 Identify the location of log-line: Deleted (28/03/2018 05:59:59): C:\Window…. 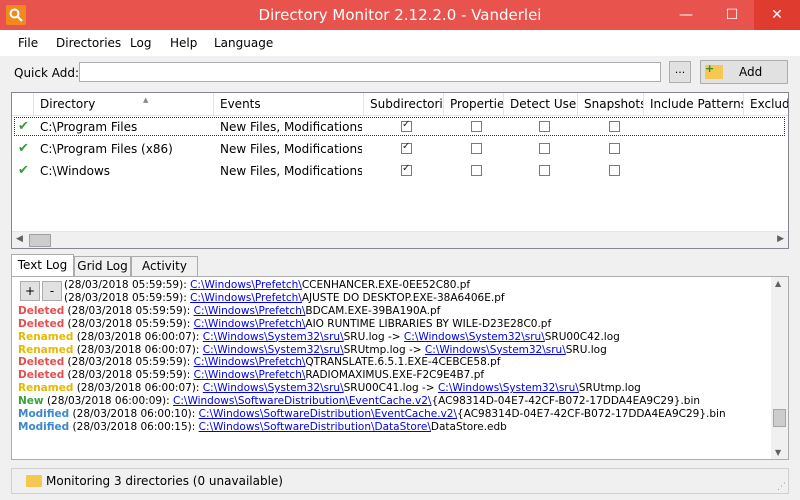
(394, 324).